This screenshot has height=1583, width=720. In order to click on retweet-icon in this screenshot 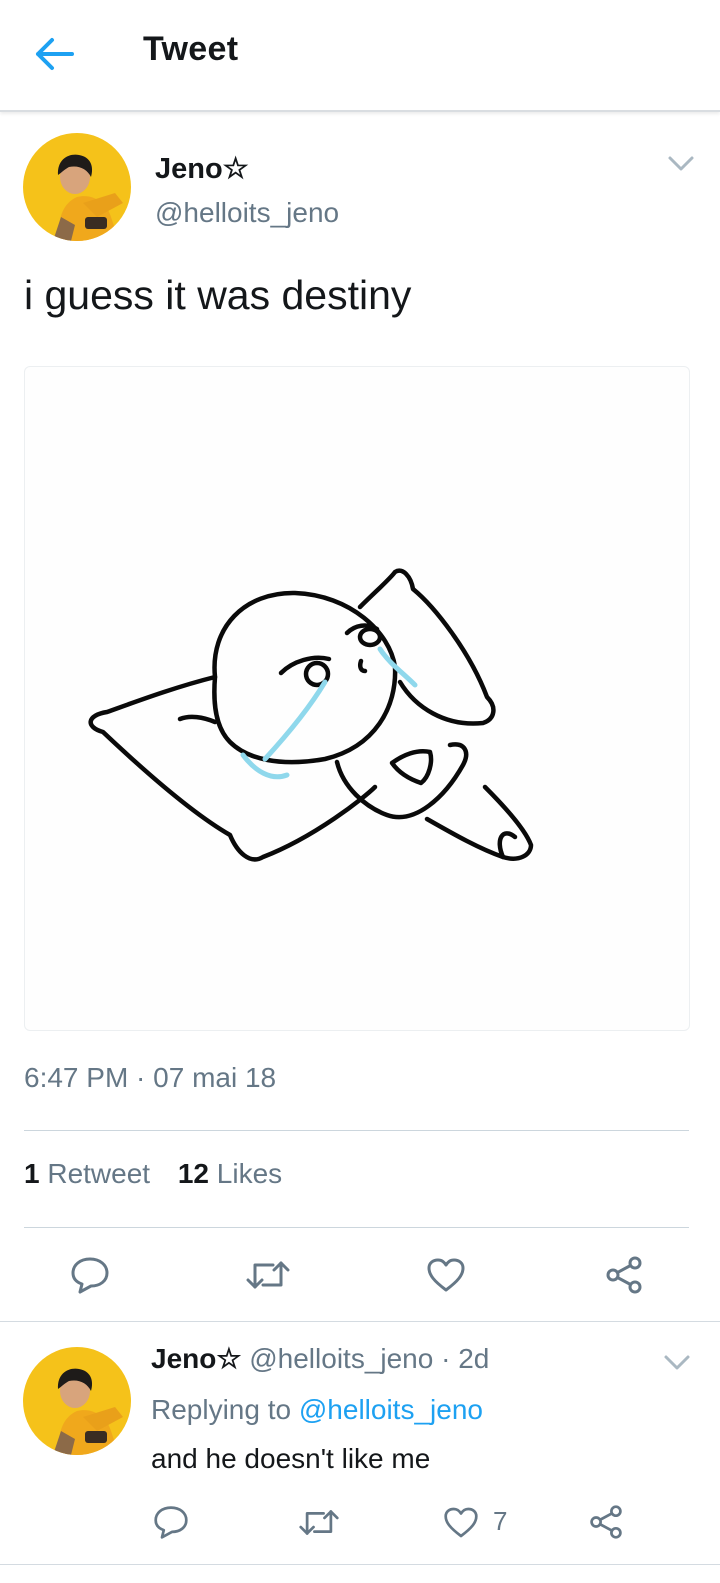, I will do `click(268, 1275)`.